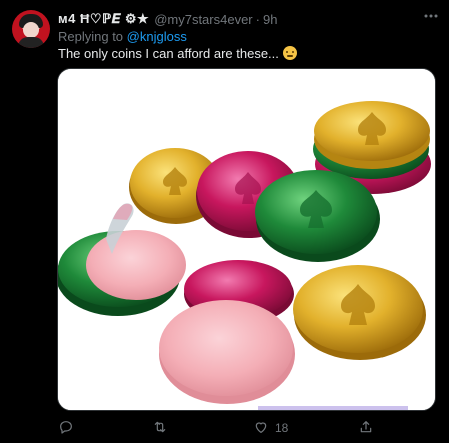  I want to click on heart-icon, so click(261, 428).